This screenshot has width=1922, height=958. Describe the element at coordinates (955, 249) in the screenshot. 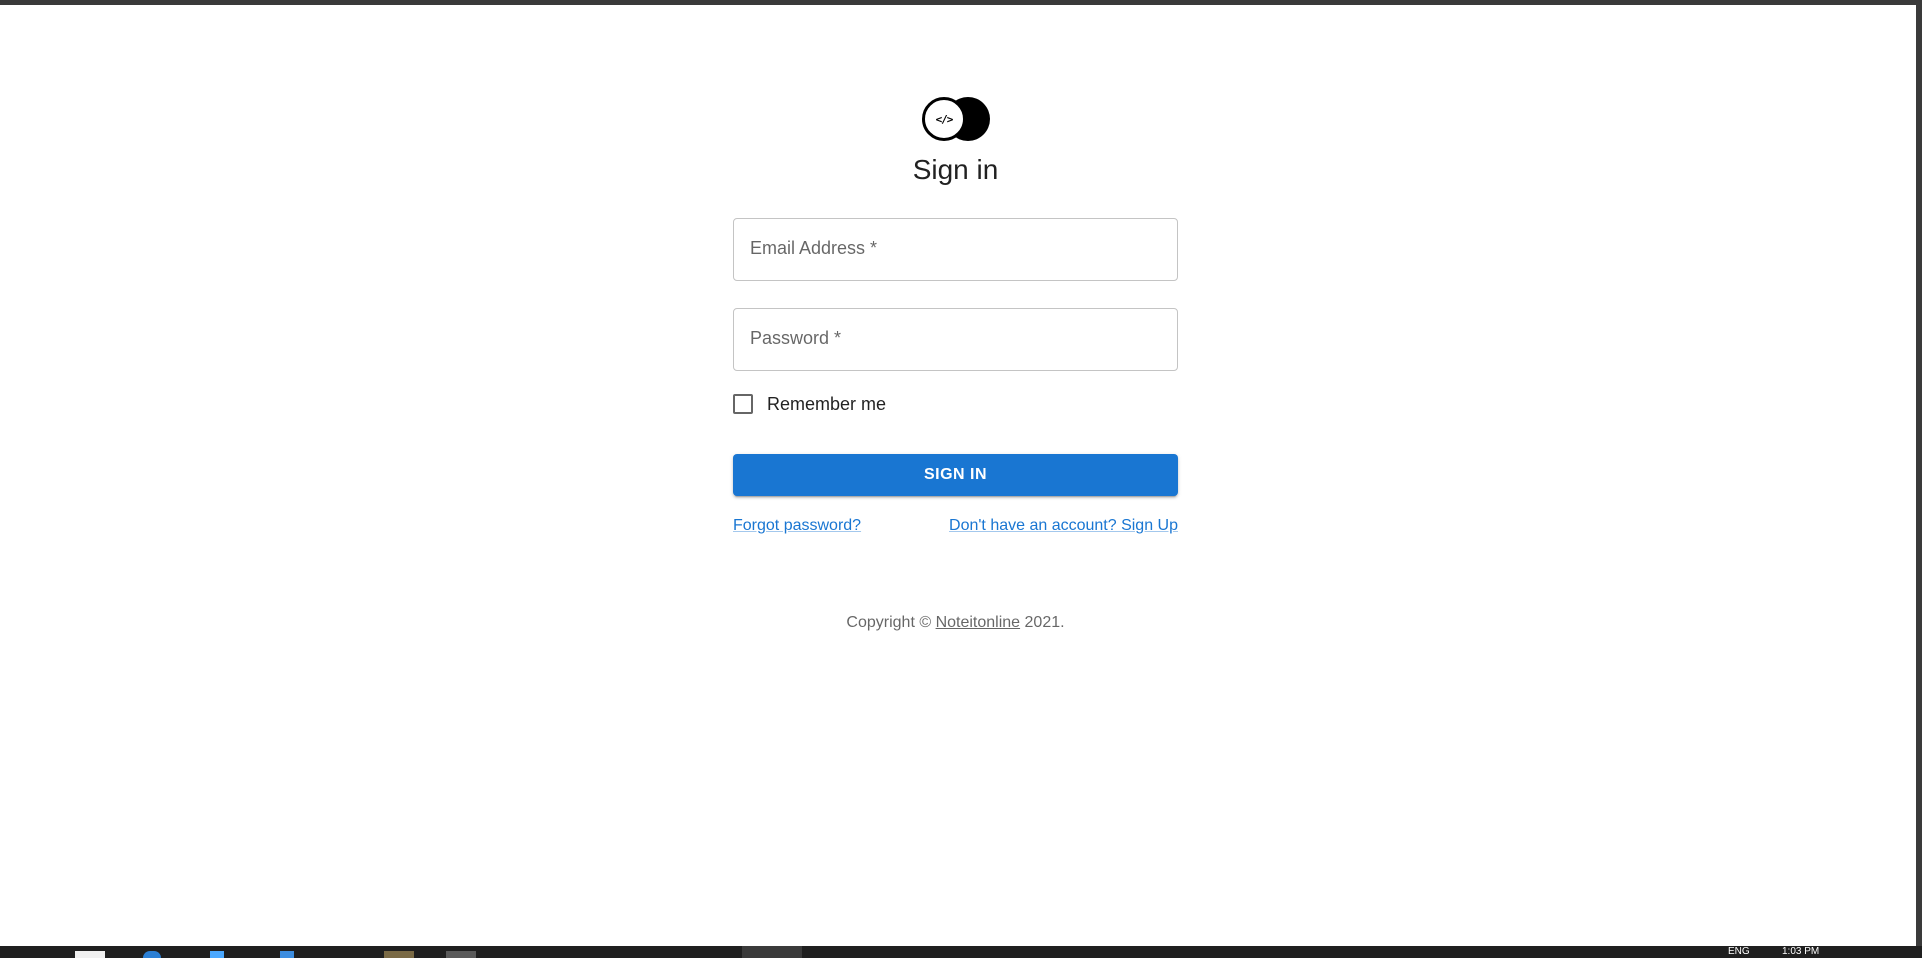

I see `email-field: Email Address *` at that location.